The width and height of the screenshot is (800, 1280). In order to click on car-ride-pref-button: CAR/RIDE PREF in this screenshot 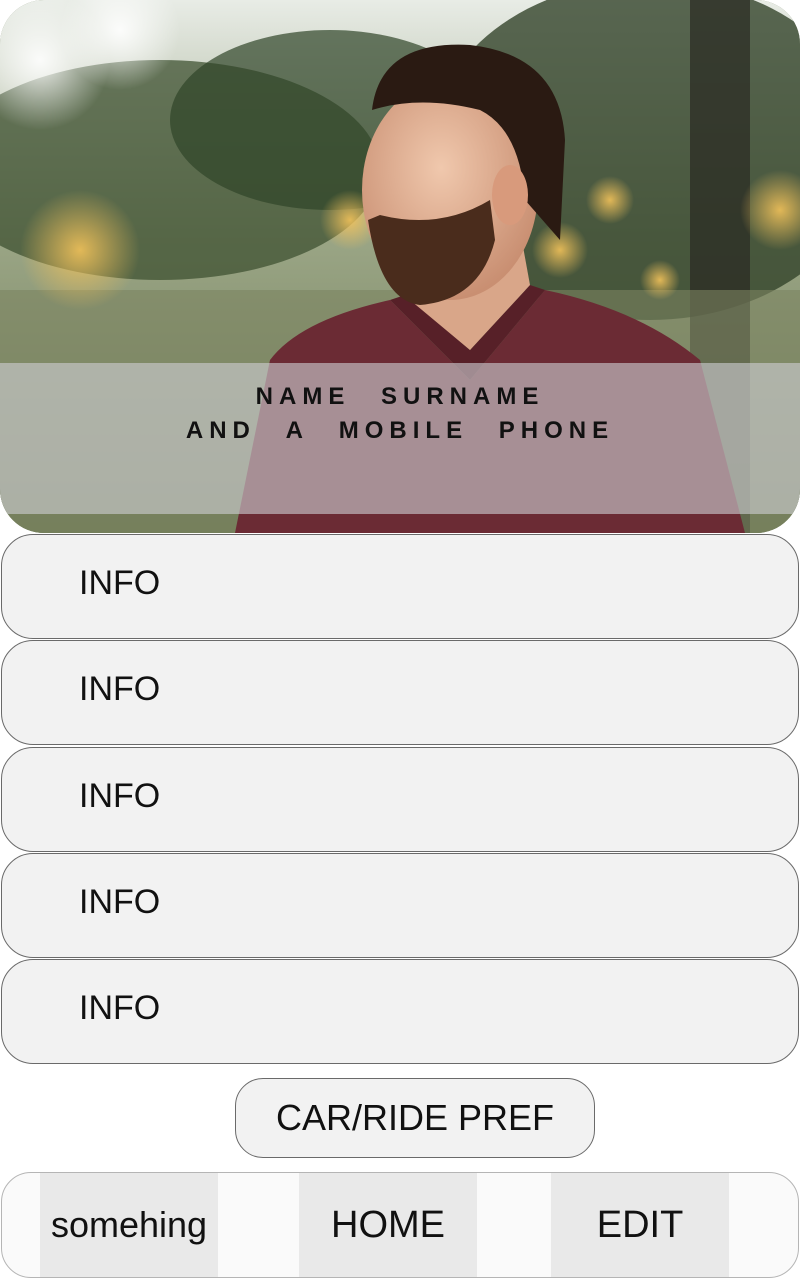, I will do `click(415, 1118)`.